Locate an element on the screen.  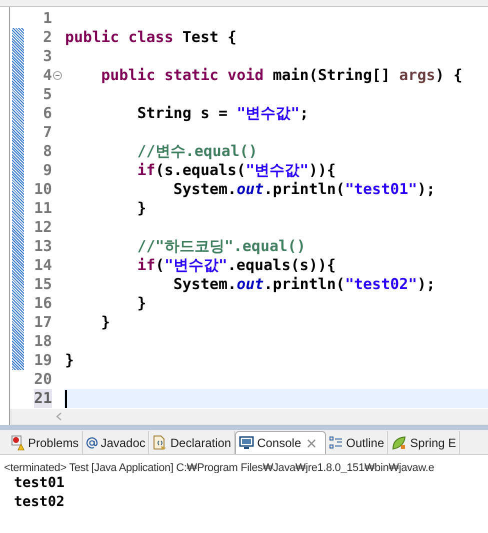
code-line: //변수.equal() is located at coordinates (197, 151).